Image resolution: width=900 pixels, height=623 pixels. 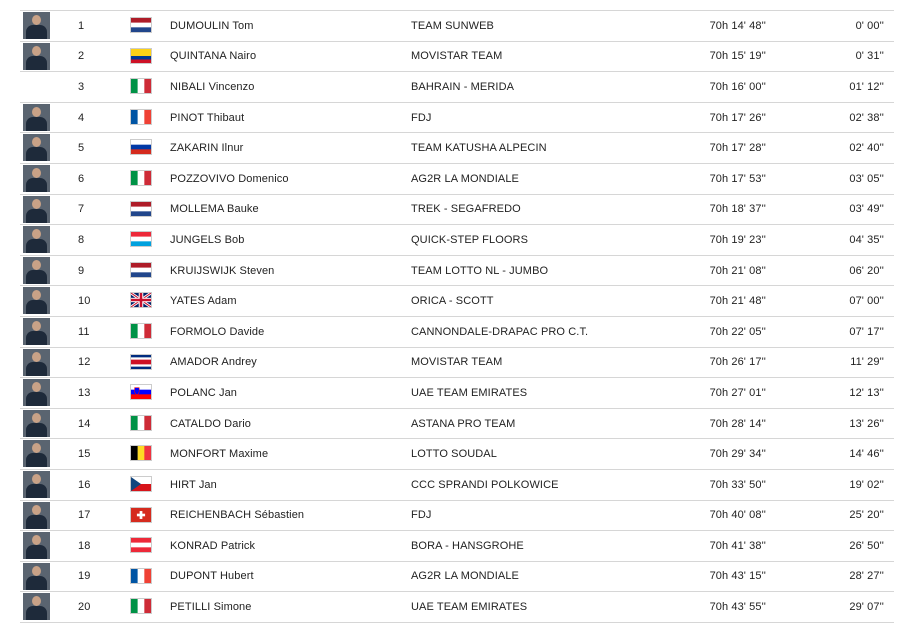 What do you see at coordinates (141, 269) in the screenshot?
I see `flag-nl-icon` at bounding box center [141, 269].